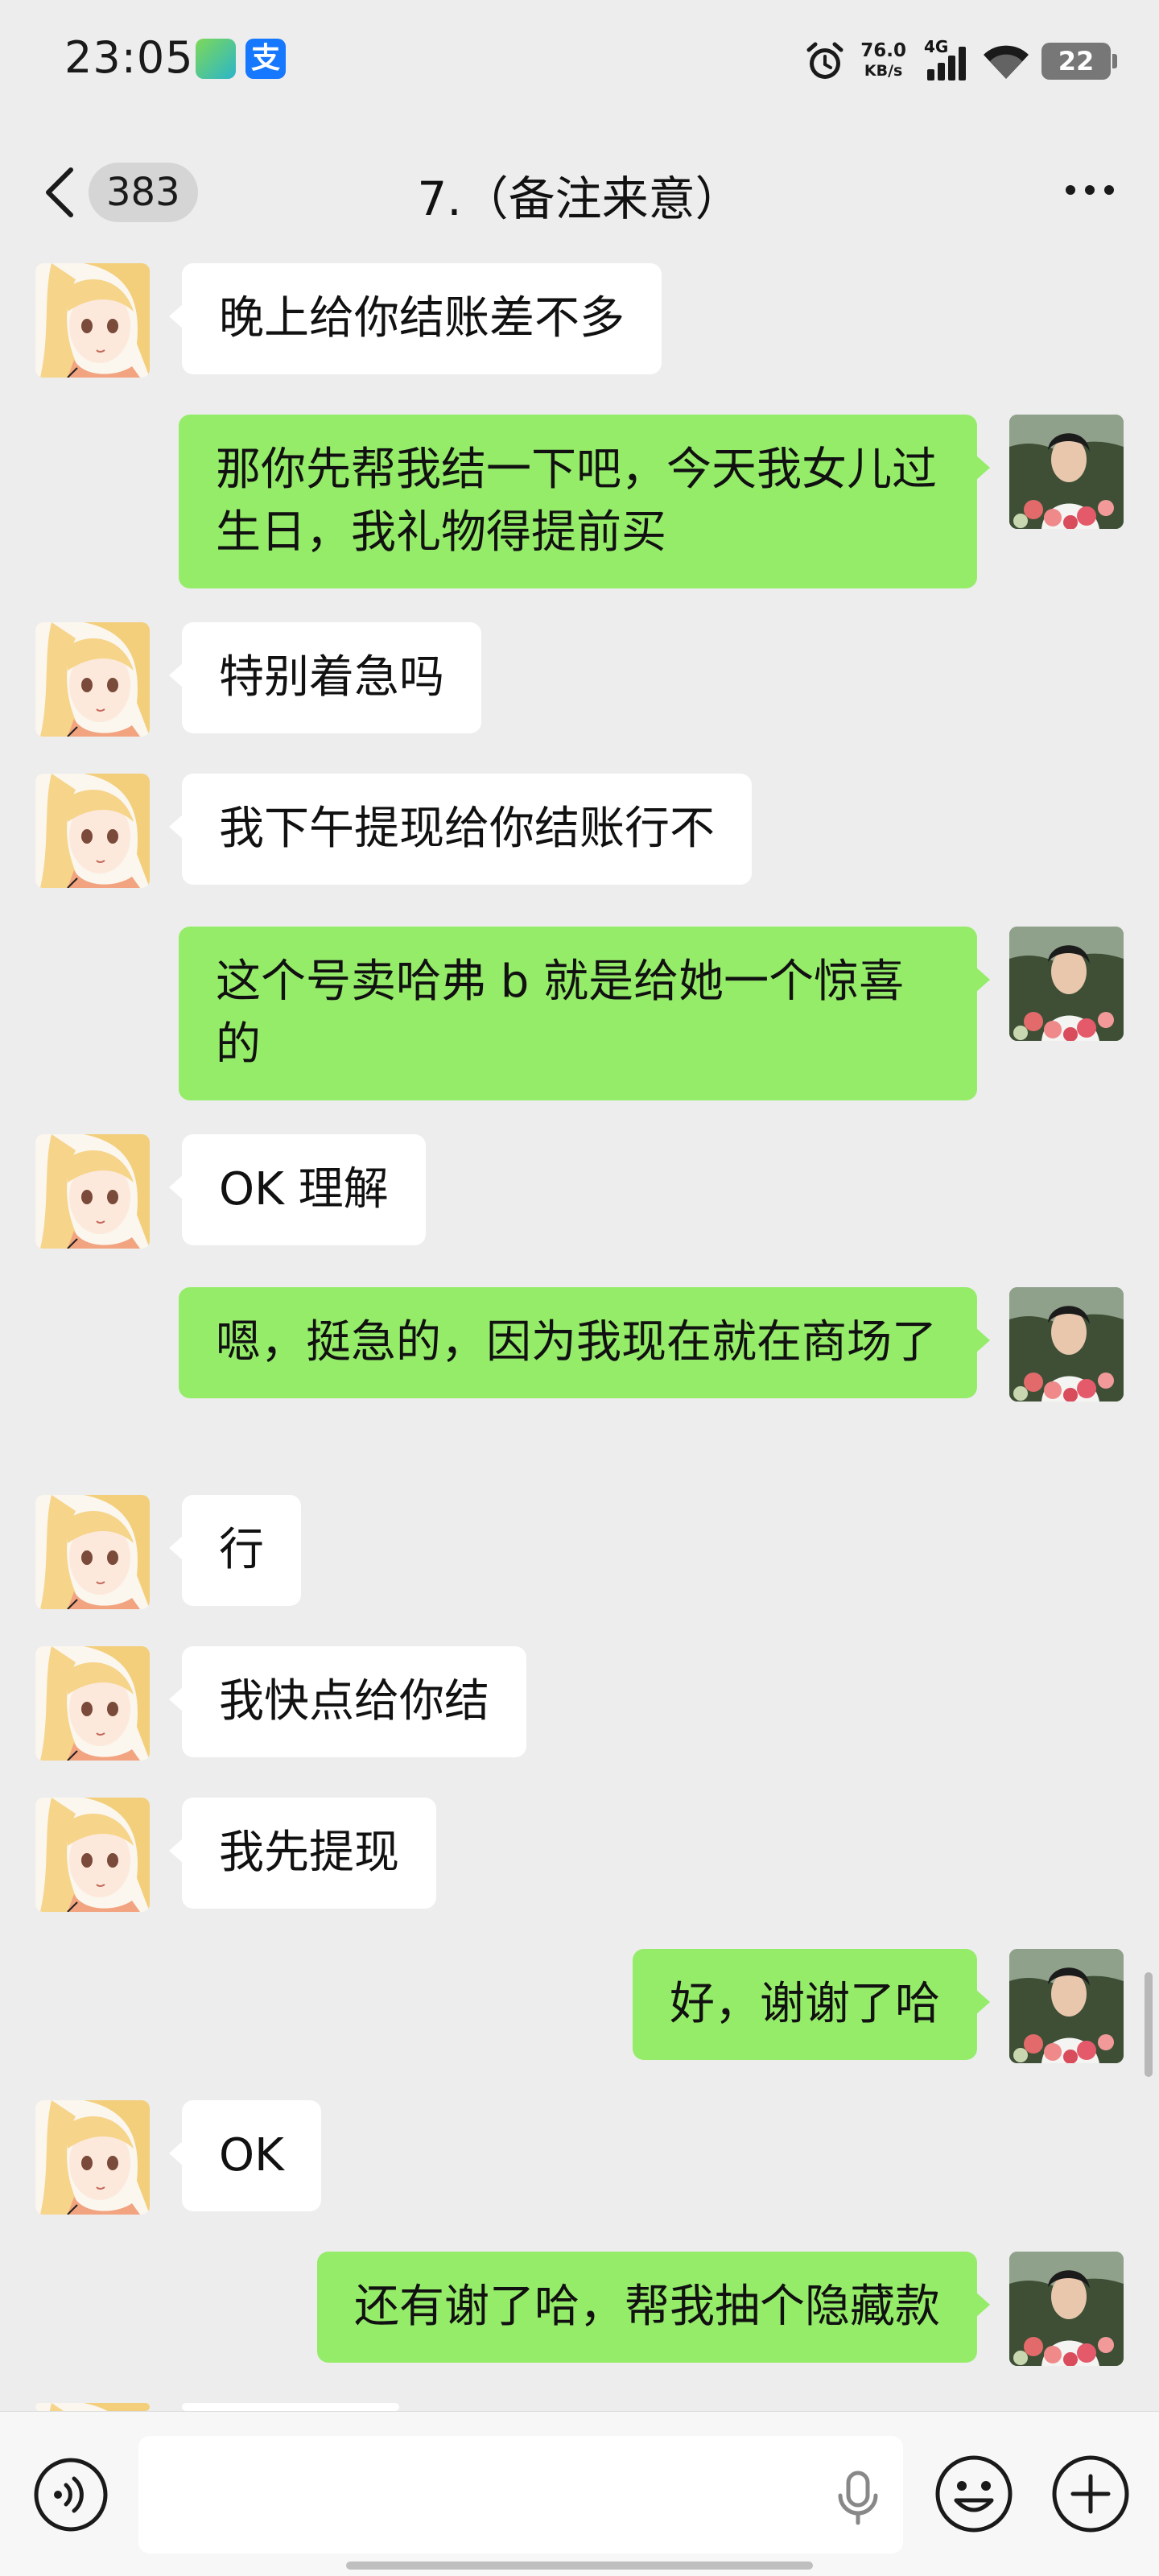 Image resolution: width=1159 pixels, height=2576 pixels. Describe the element at coordinates (579, 1554) in the screenshot. I see `message-row: 行` at that location.